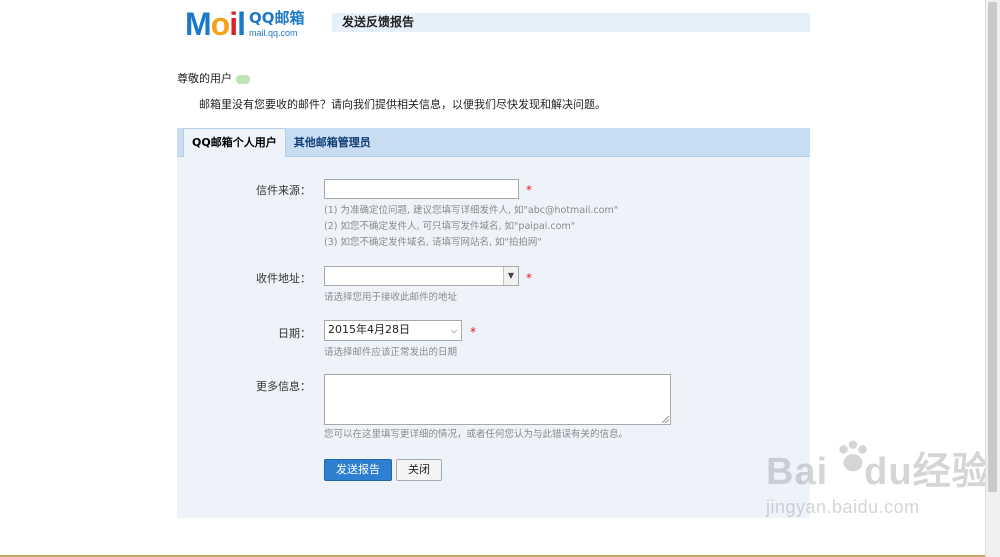 This screenshot has width=1000, height=557. I want to click on source-label: 信件来源：, so click(283, 190).